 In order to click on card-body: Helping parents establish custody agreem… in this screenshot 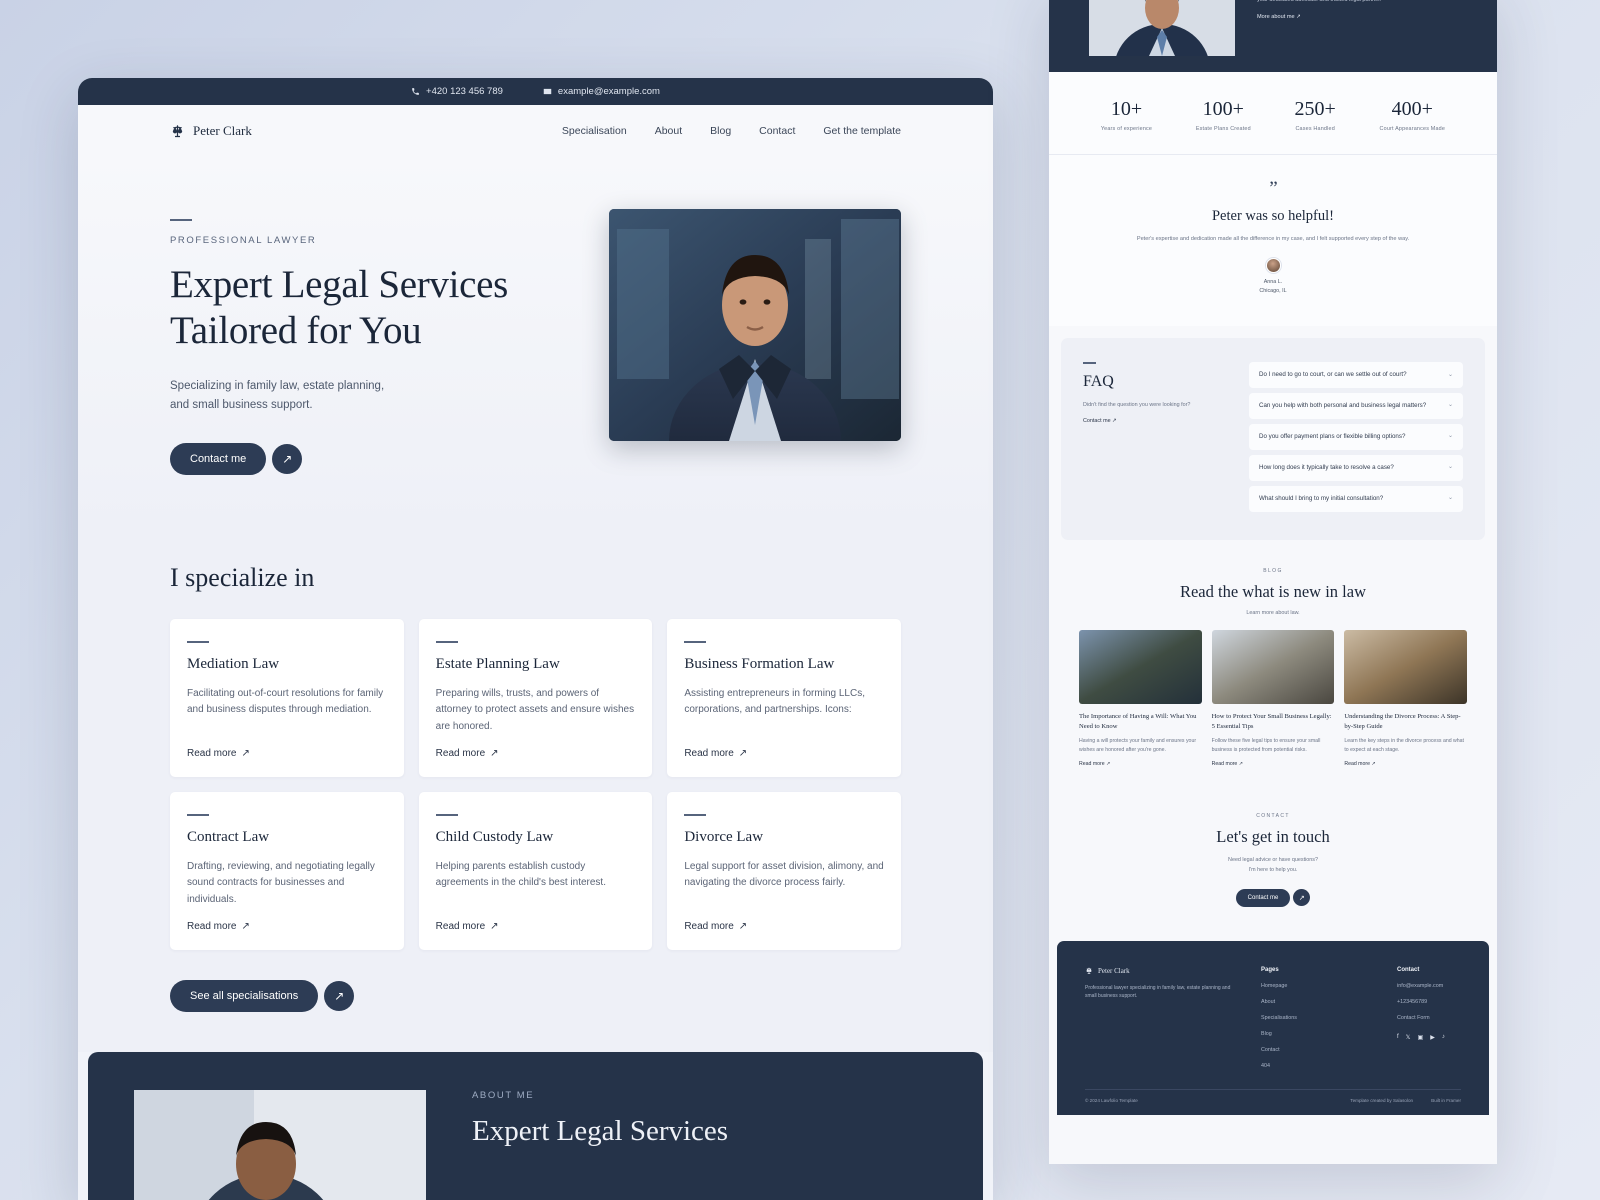, I will do `click(520, 875)`.